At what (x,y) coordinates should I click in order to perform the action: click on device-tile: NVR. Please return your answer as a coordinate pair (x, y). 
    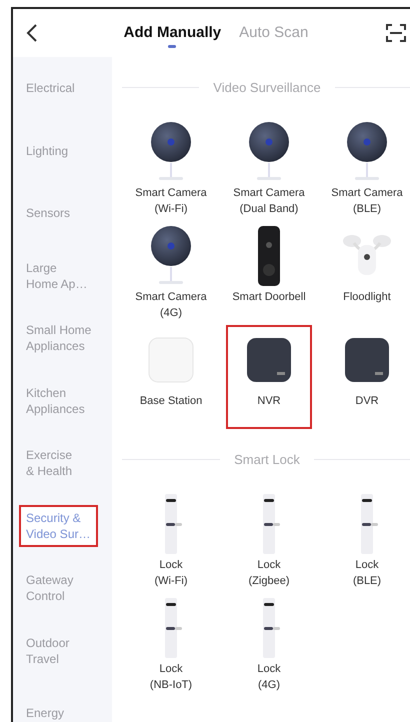
    Looking at the image, I should click on (269, 377).